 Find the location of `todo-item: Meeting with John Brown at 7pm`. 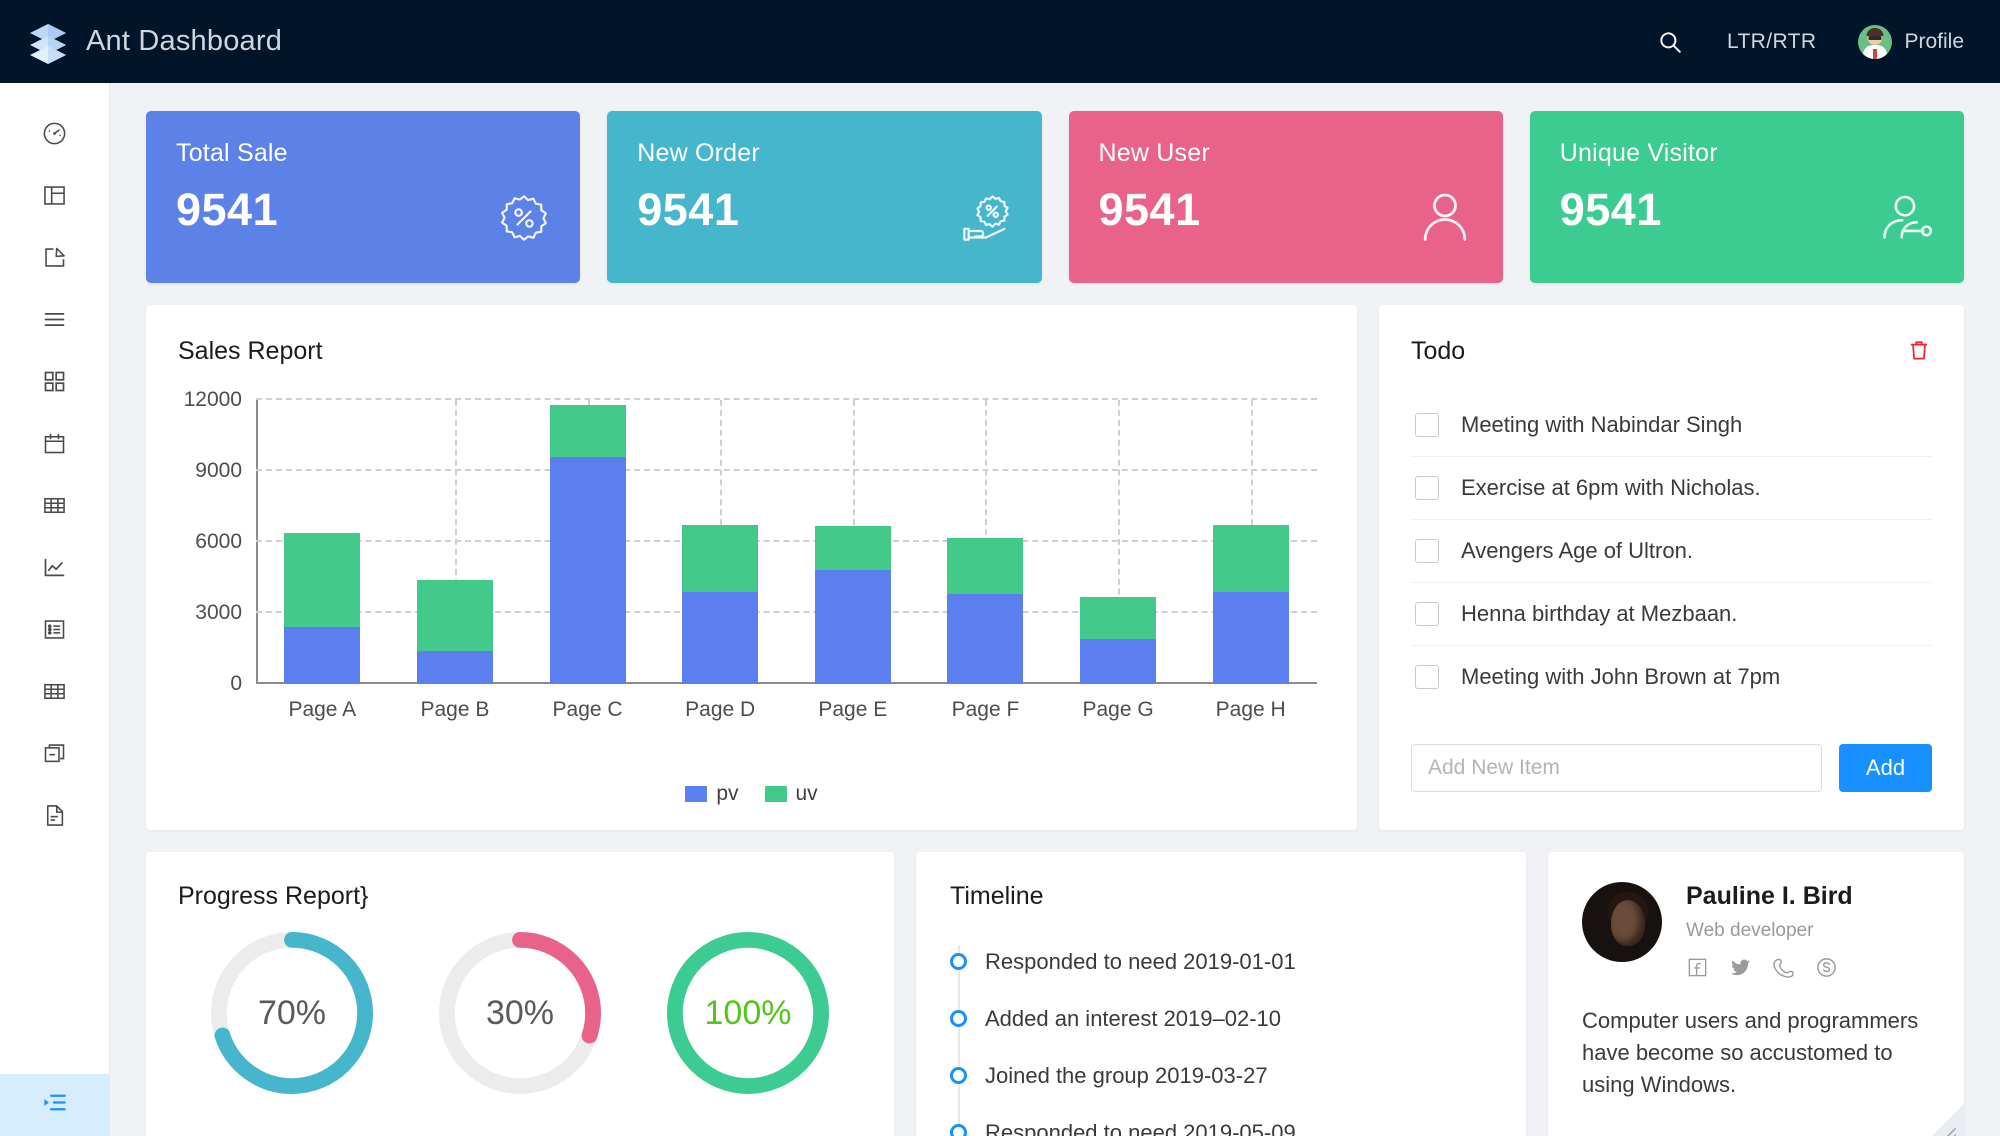

todo-item: Meeting with John Brown at 7pm is located at coordinates (1671, 677).